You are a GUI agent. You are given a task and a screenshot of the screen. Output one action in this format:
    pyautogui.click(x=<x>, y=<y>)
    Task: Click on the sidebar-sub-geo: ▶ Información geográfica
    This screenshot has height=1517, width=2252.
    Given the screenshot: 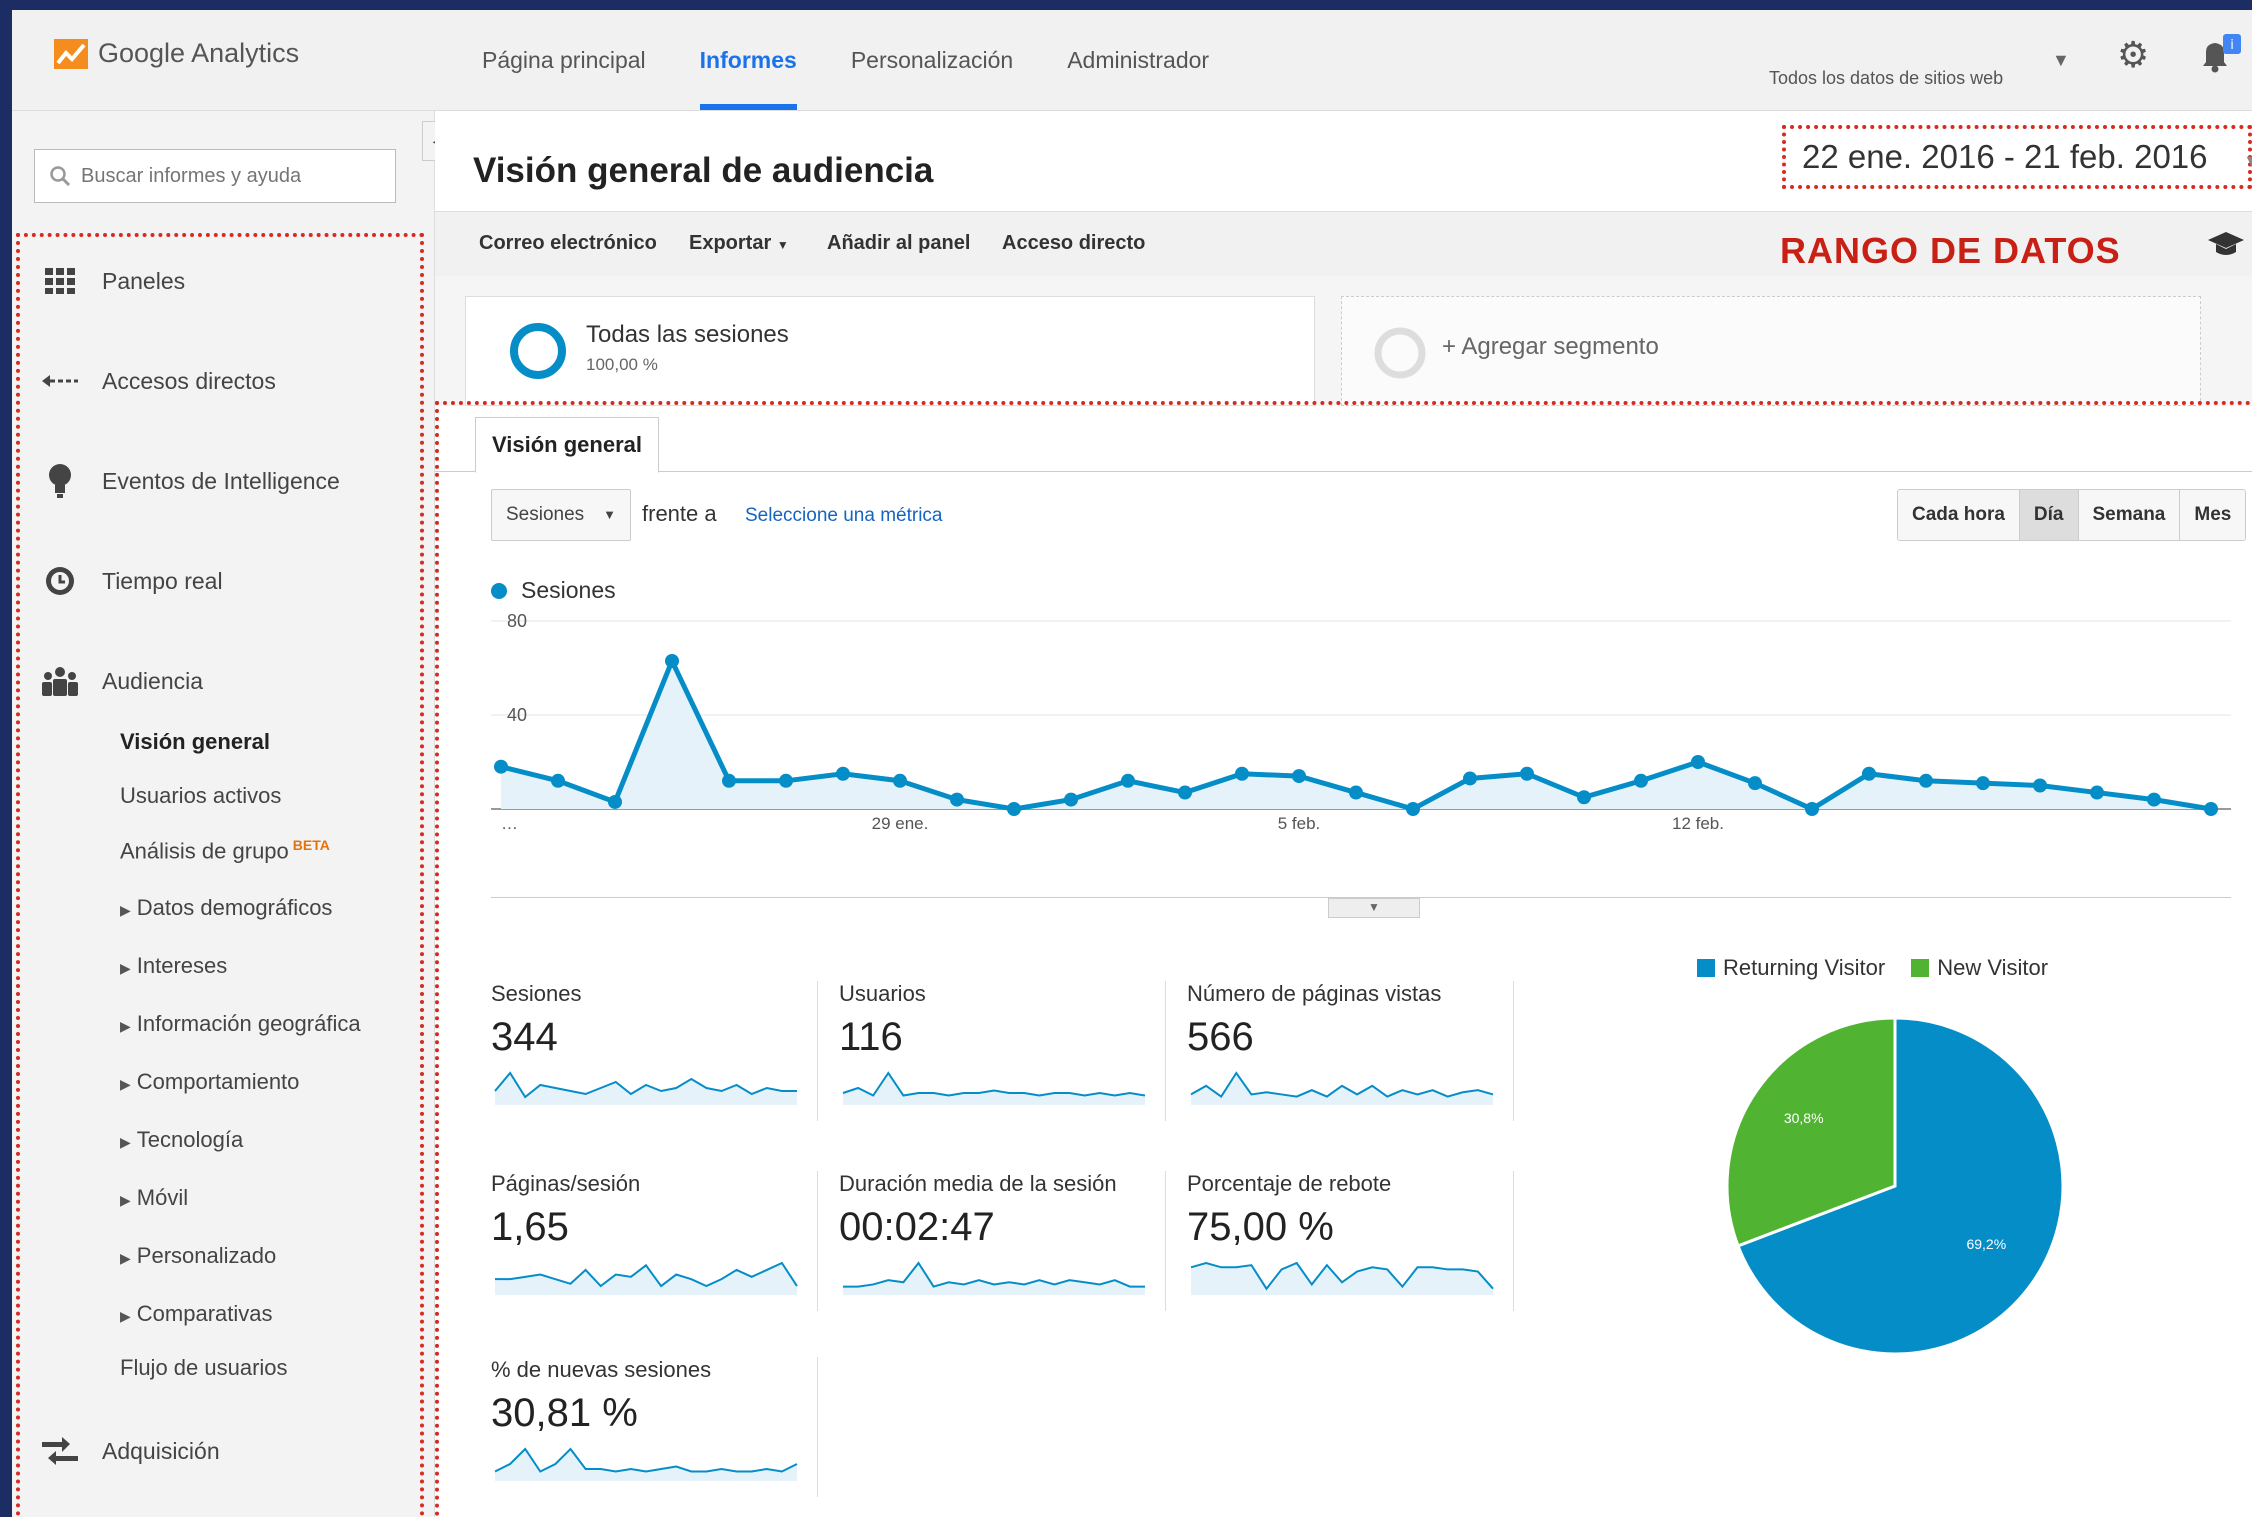 What is the action you would take?
    pyautogui.click(x=240, y=1024)
    